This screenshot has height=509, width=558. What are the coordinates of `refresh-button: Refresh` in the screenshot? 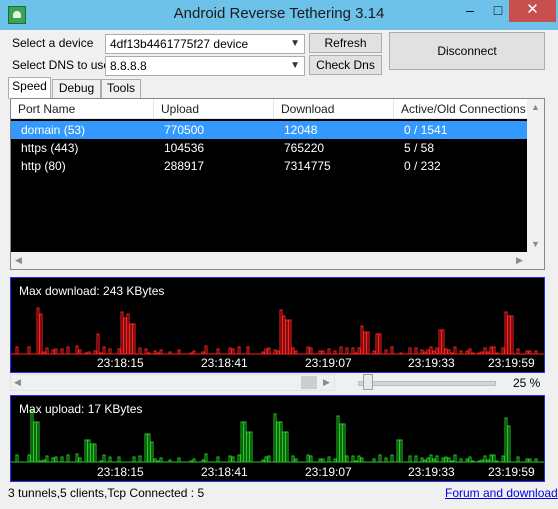 It's located at (345, 43).